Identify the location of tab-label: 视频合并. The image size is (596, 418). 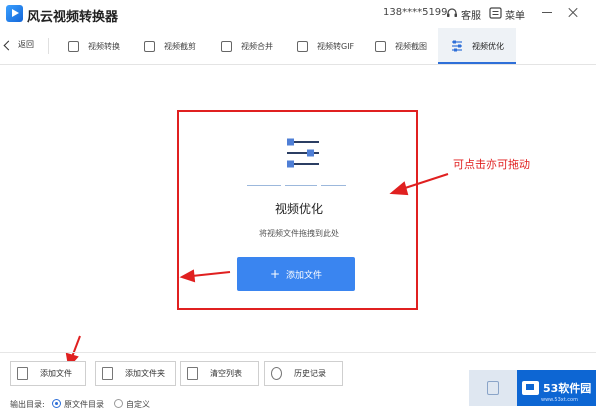
(257, 46).